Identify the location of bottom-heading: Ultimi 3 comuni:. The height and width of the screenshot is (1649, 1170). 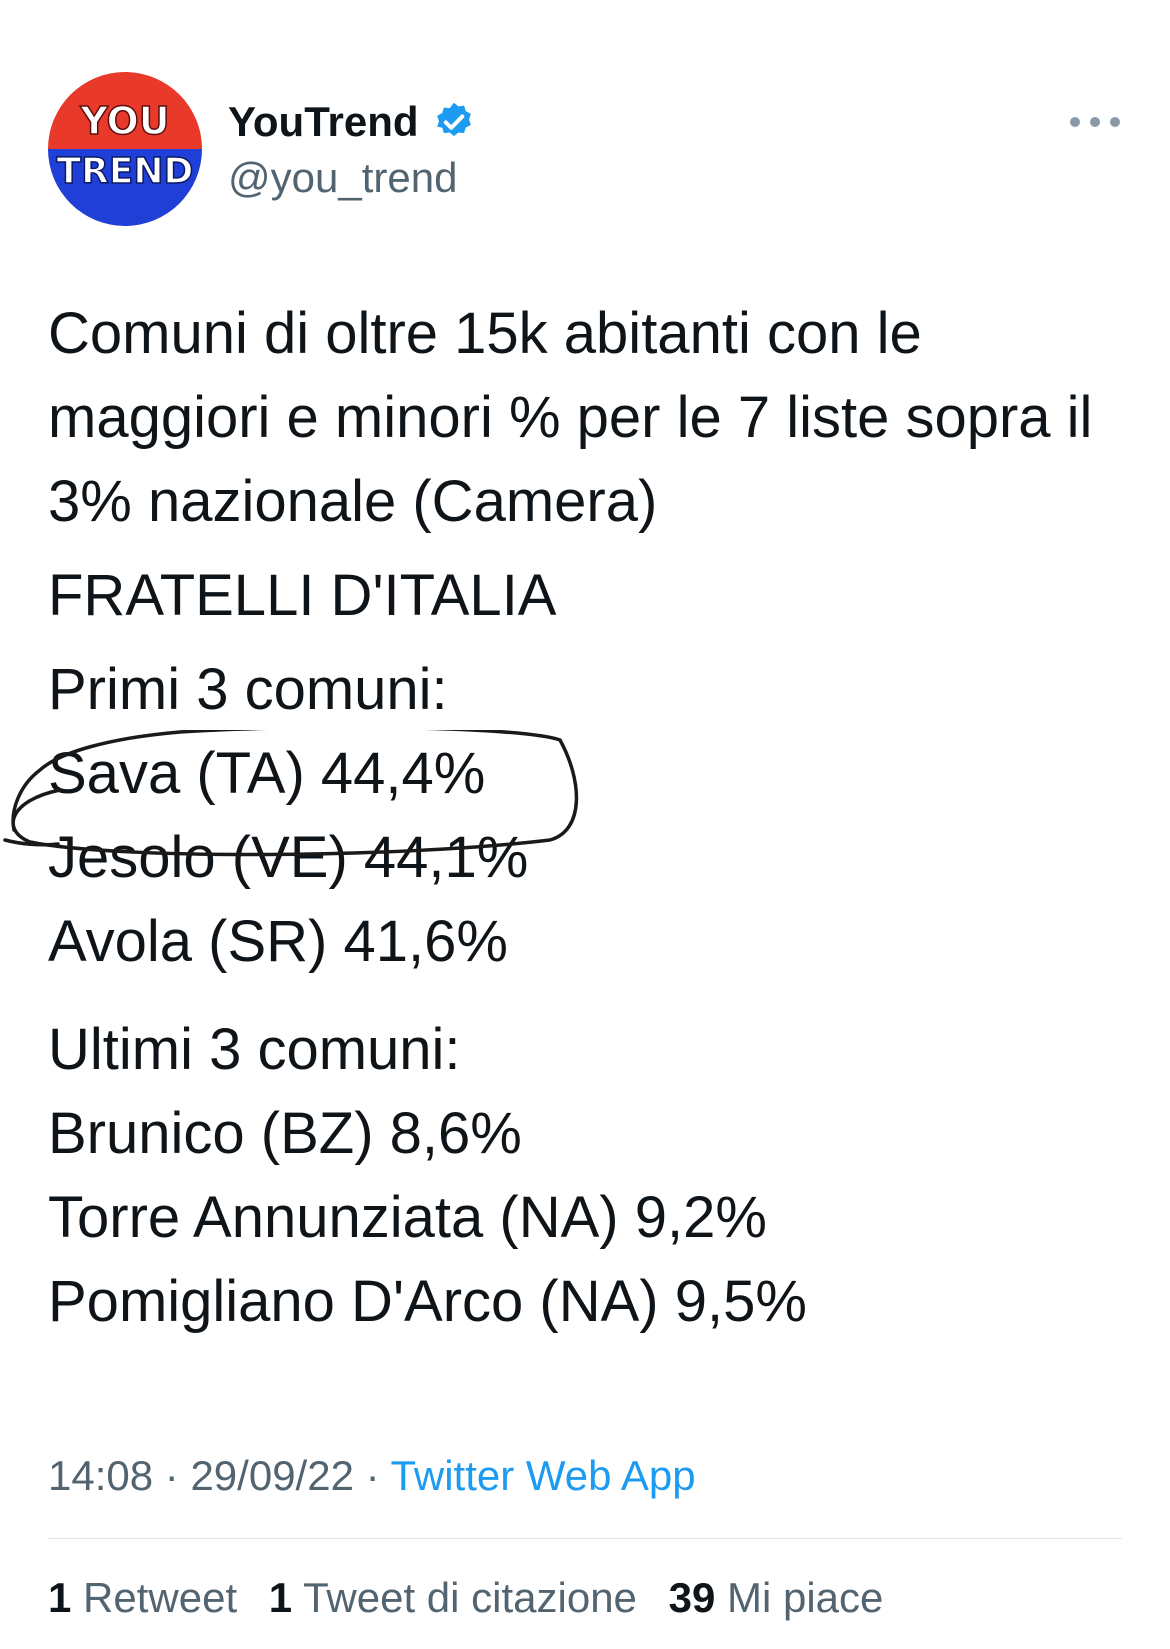
(254, 1049).